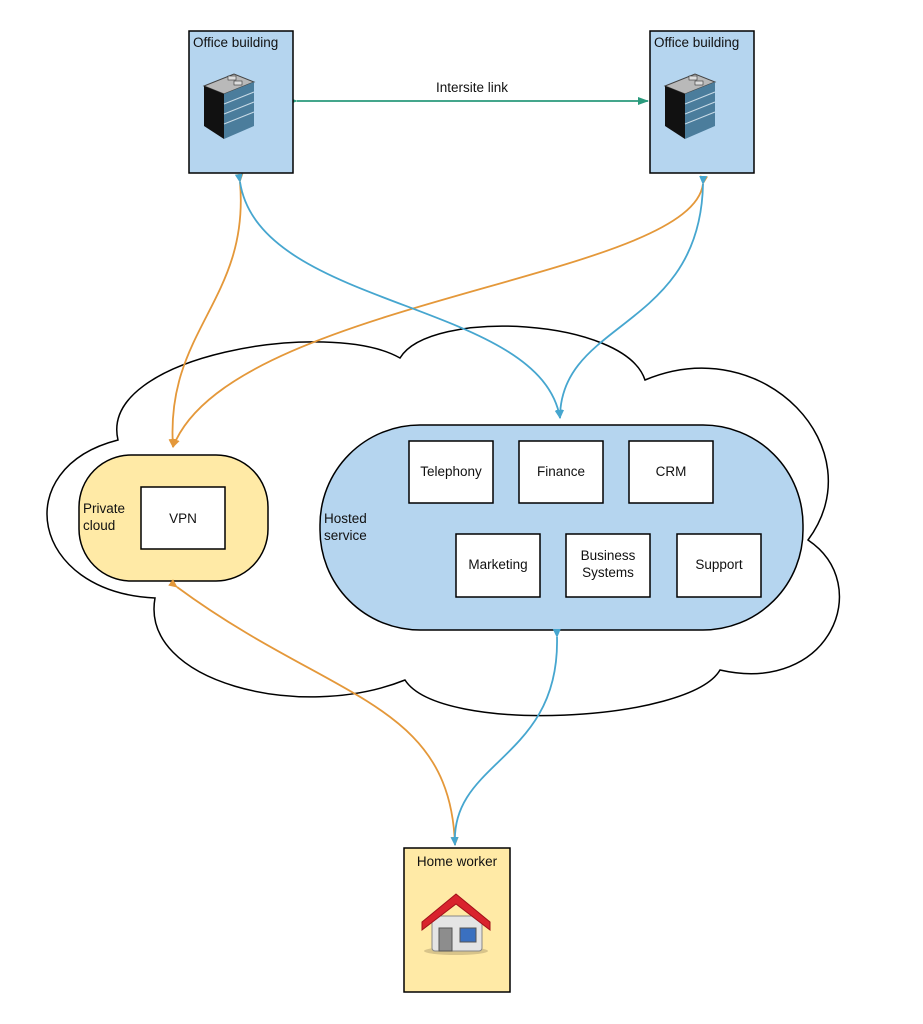  I want to click on svg-text: Business, so click(608, 555).